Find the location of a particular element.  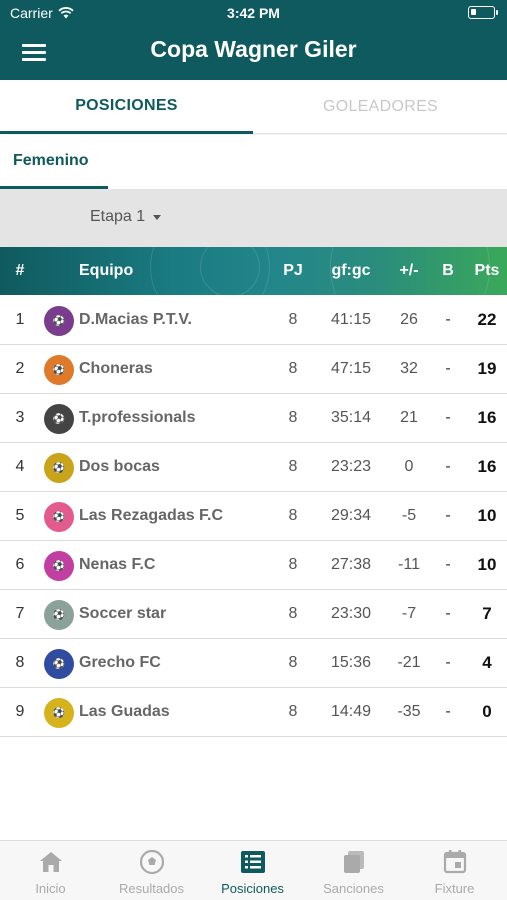

row-team: T.professionals is located at coordinates (137, 417).